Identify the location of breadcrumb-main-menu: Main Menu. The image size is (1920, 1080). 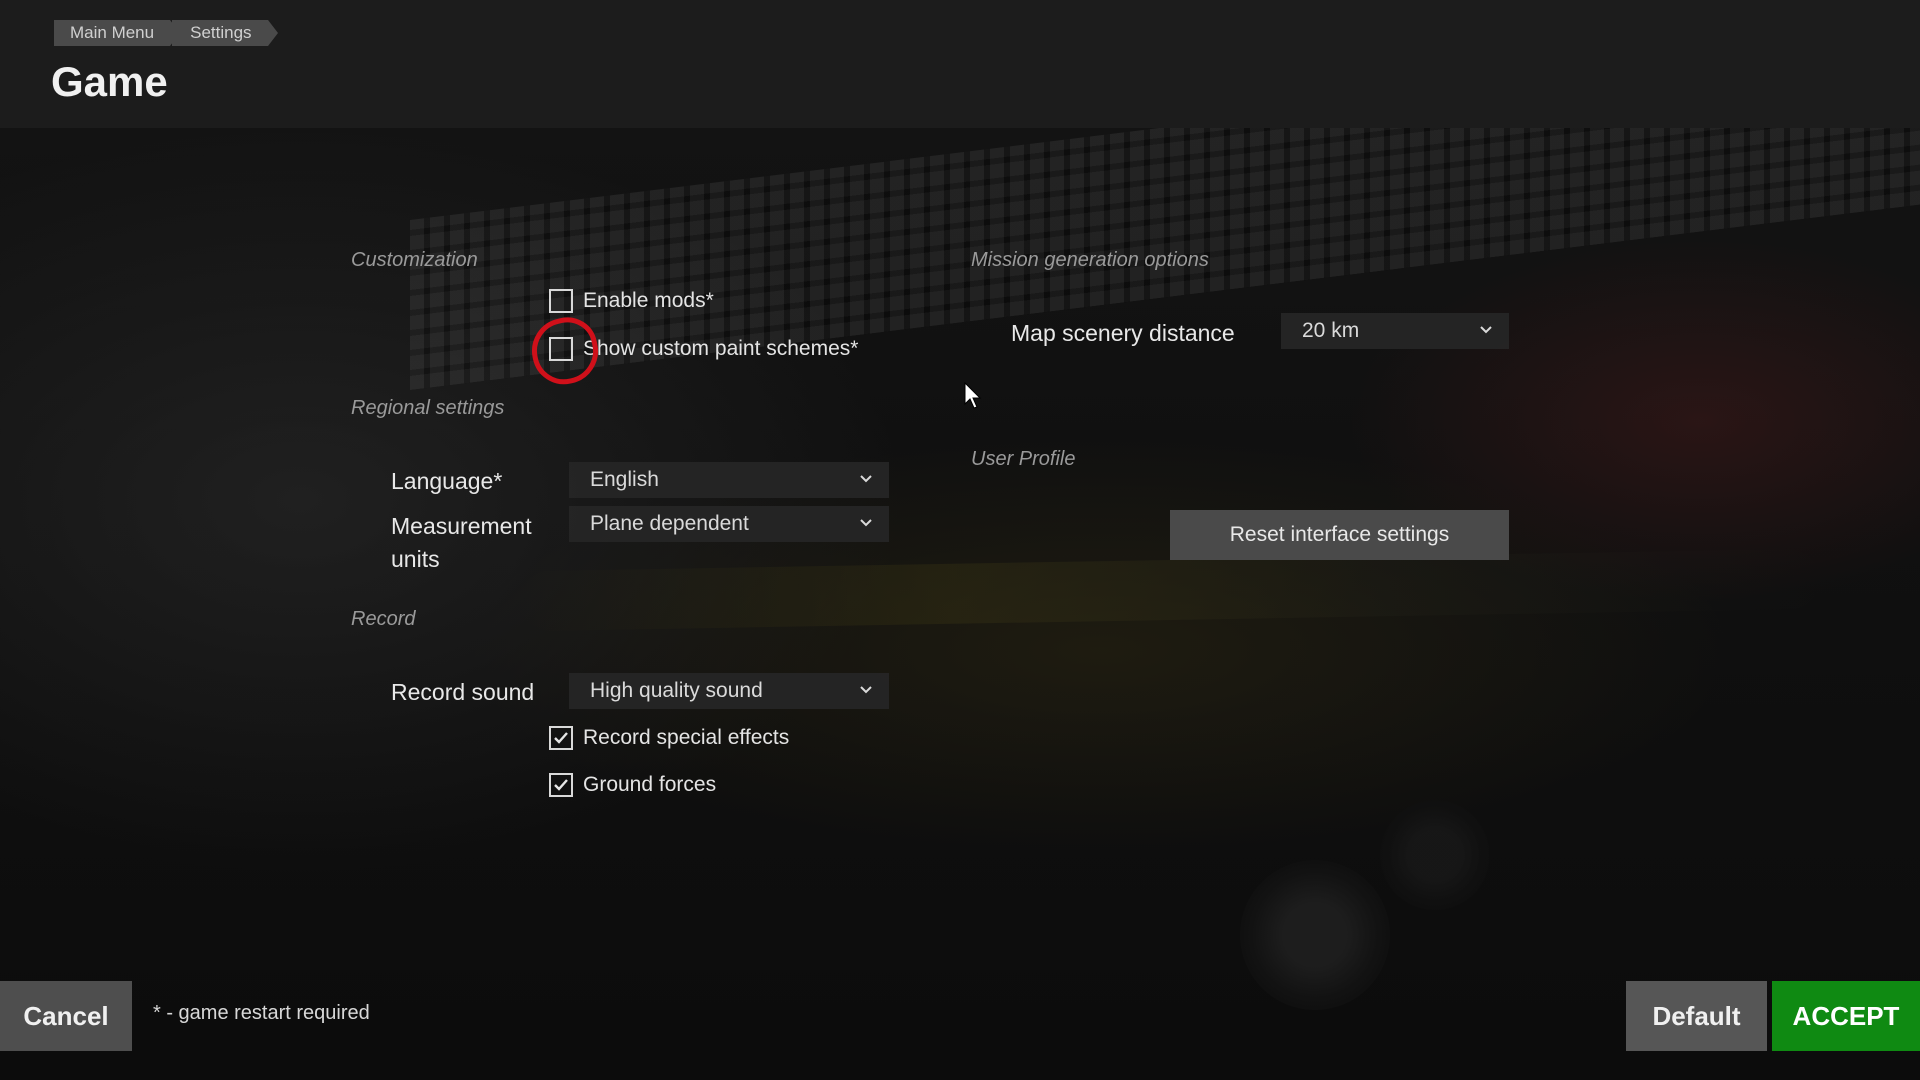
(117, 33).